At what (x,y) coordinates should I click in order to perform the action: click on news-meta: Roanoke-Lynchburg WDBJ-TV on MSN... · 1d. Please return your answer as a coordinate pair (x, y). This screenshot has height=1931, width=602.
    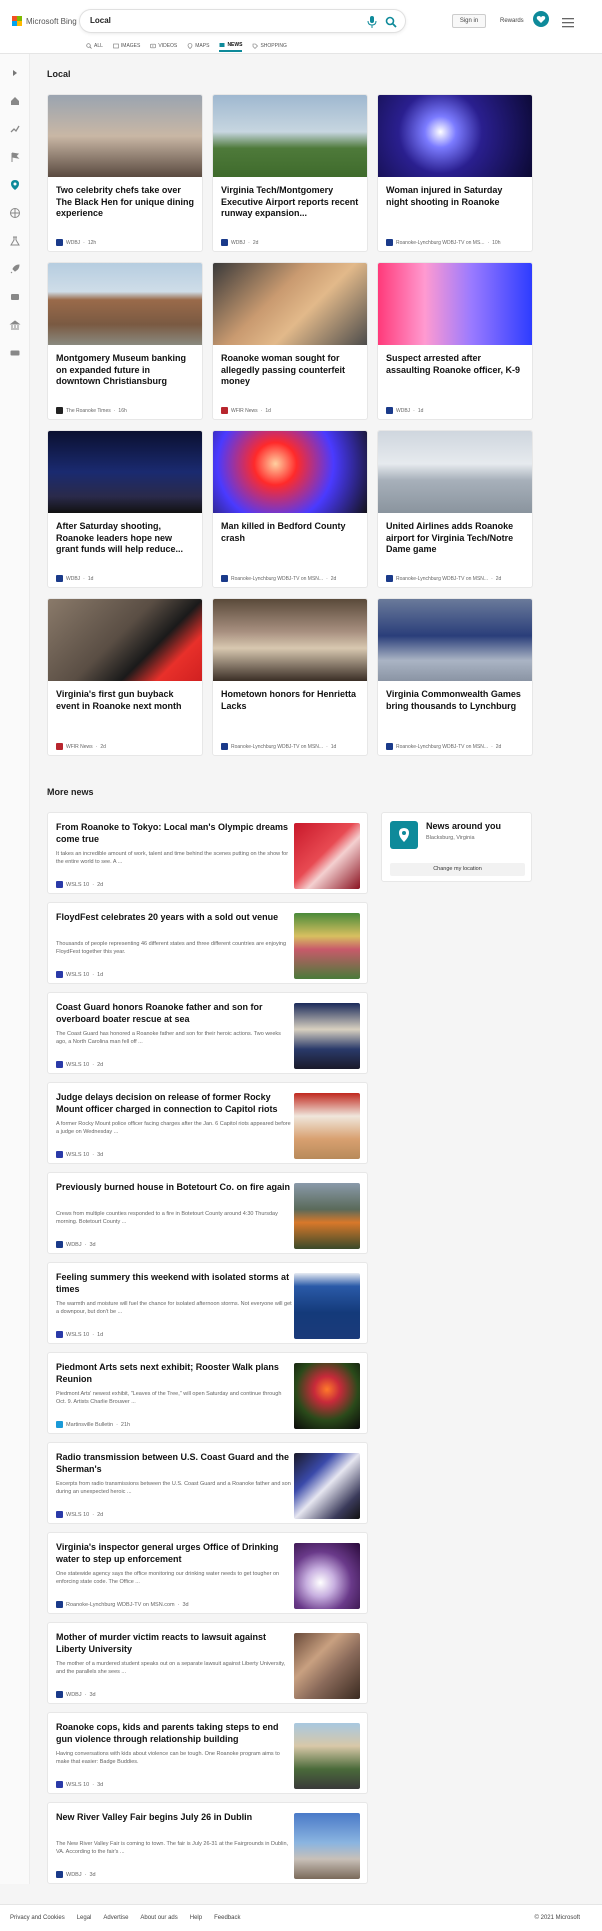
    Looking at the image, I should click on (293, 746).